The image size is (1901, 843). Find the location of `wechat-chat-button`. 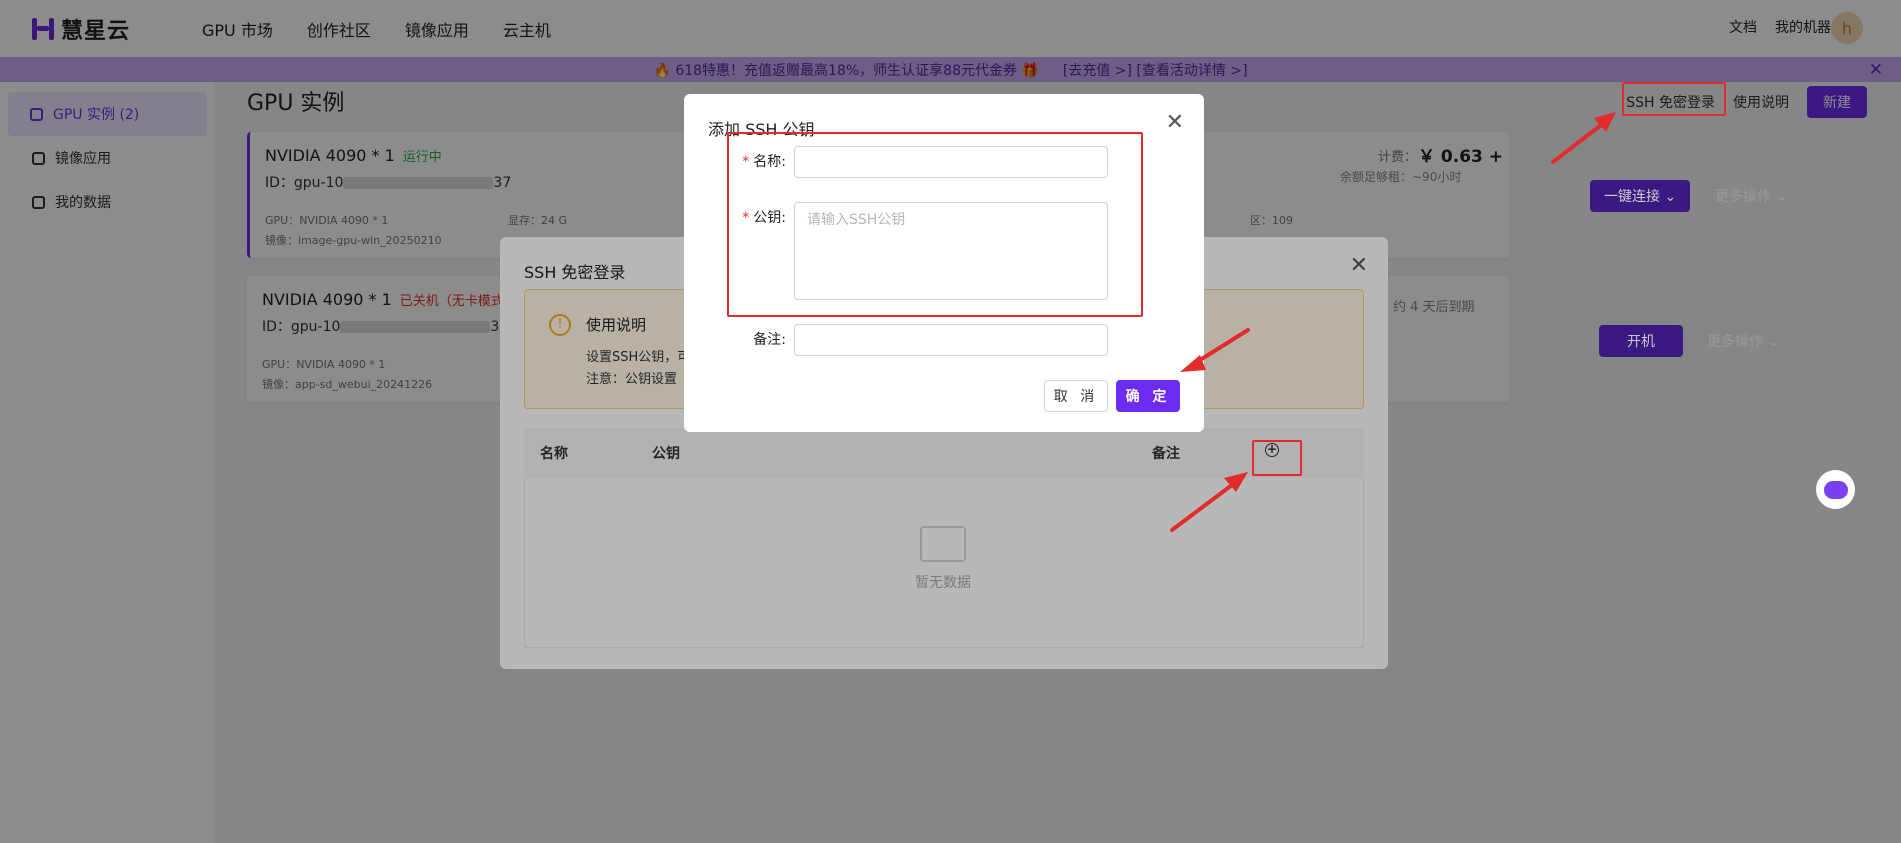

wechat-chat-button is located at coordinates (1835, 489).